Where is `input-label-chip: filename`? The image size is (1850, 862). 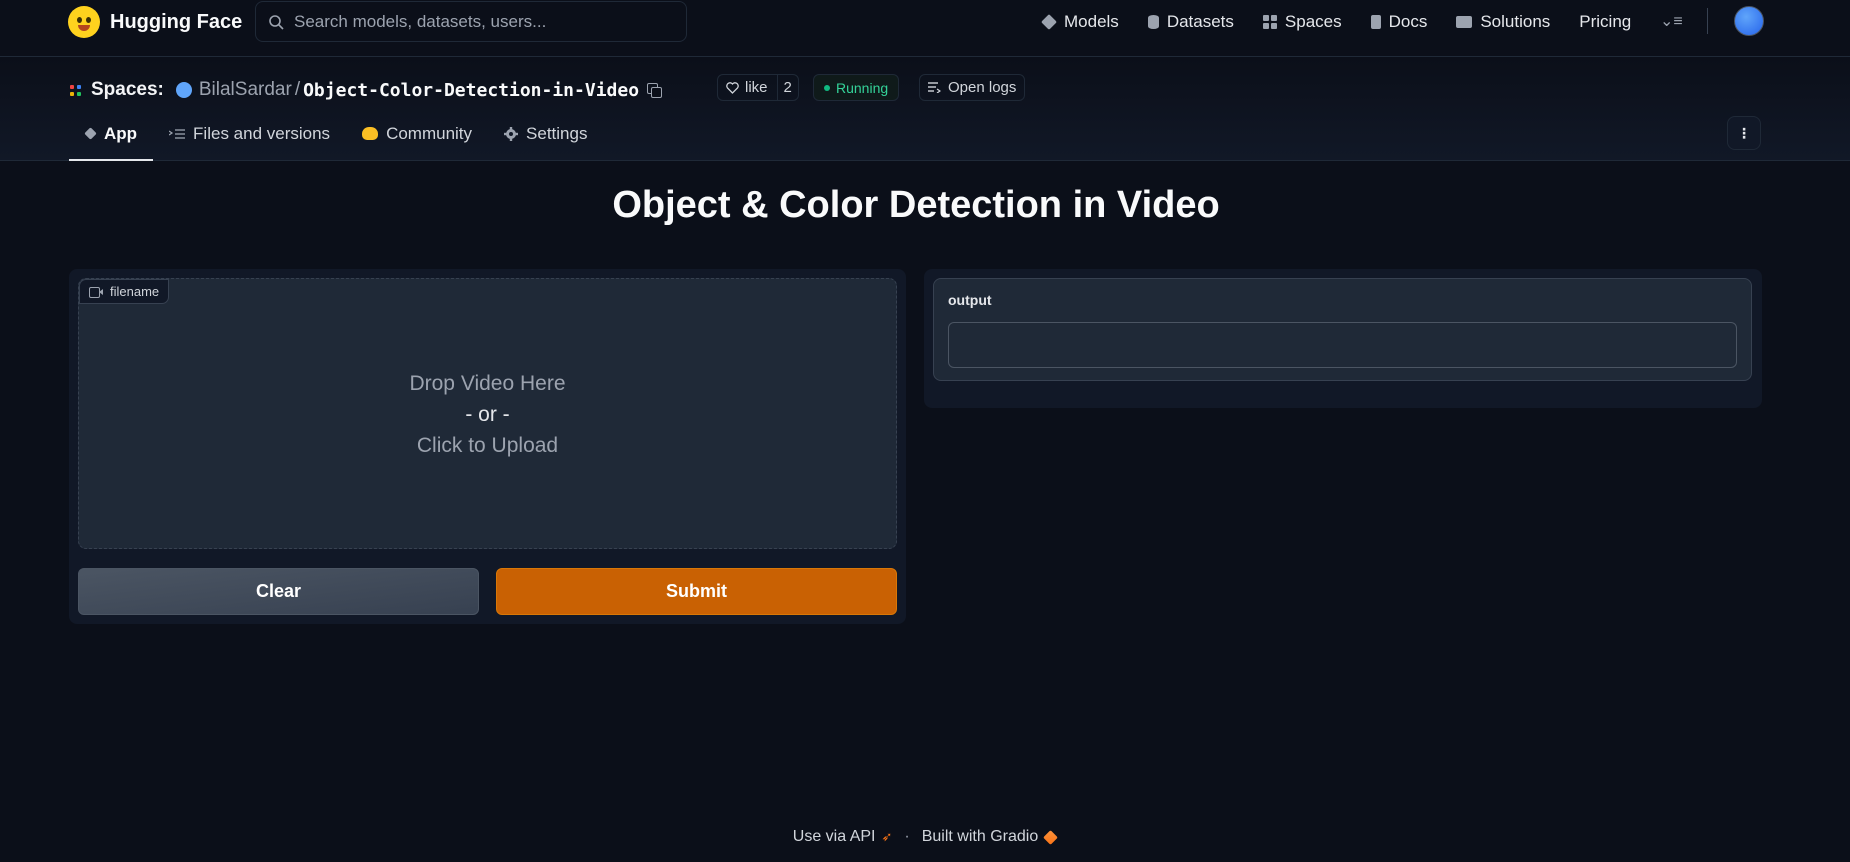 input-label-chip: filename is located at coordinates (124, 291).